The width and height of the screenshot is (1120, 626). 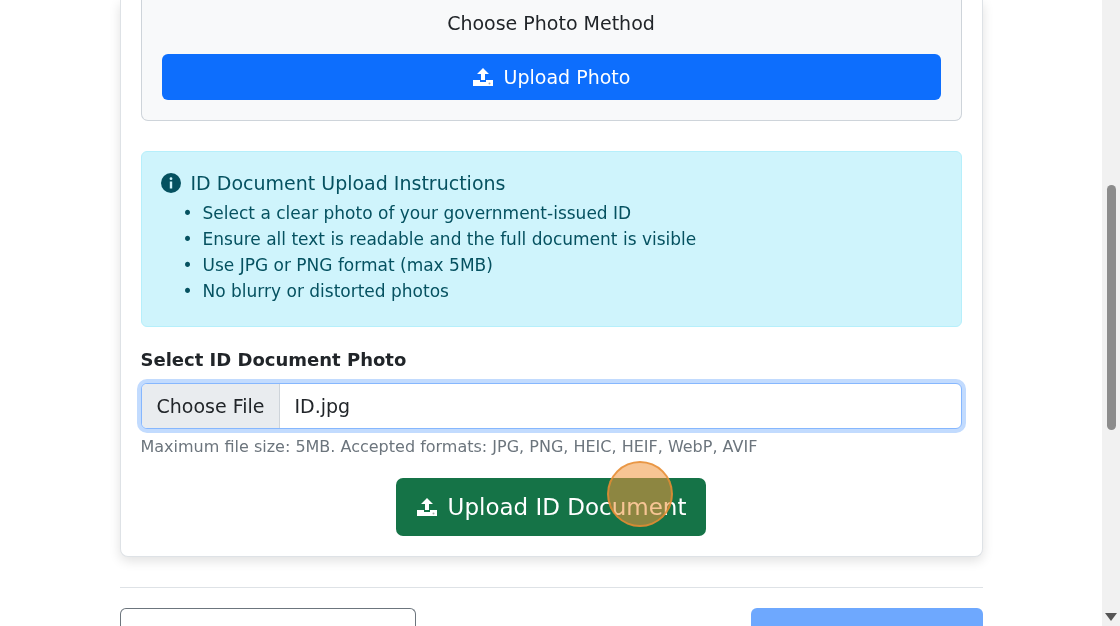 I want to click on help-text: Maximum file size: 5MB. Accepted formats: JPG, PNG, HEIC, HEIF, WebP, AVIF, so click(x=449, y=446).